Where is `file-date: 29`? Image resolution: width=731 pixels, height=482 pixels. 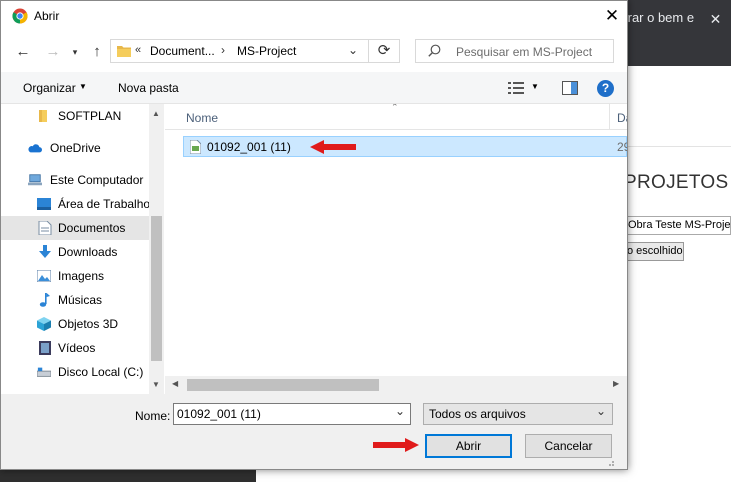 file-date: 29 is located at coordinates (622, 147).